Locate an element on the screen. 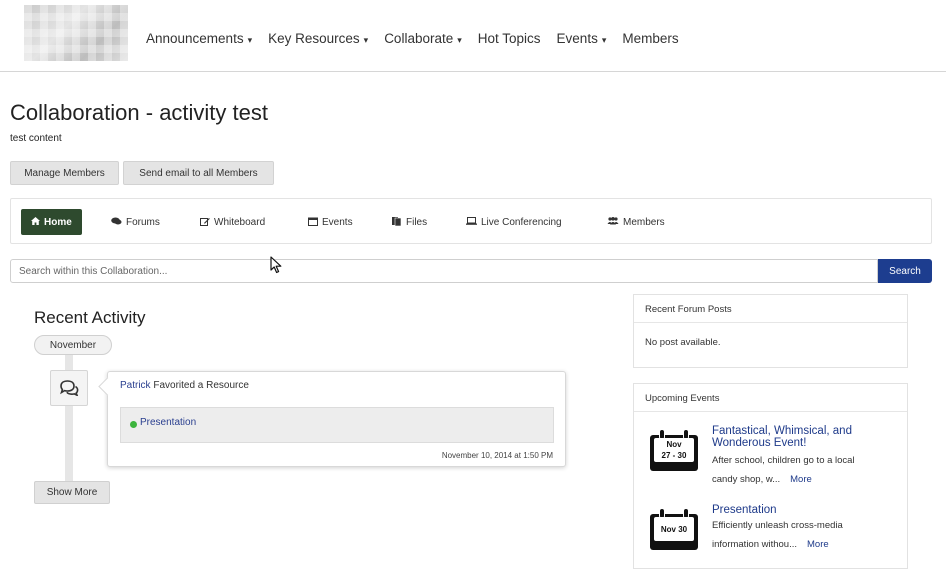  search-button: Search is located at coordinates (905, 271).